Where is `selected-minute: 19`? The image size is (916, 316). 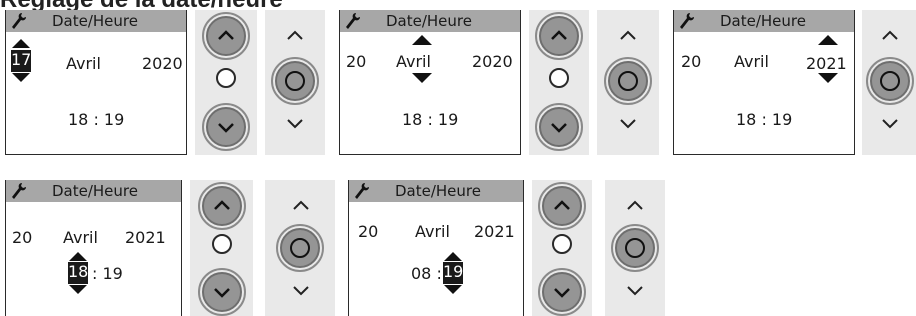
selected-minute: 19 is located at coordinates (453, 273).